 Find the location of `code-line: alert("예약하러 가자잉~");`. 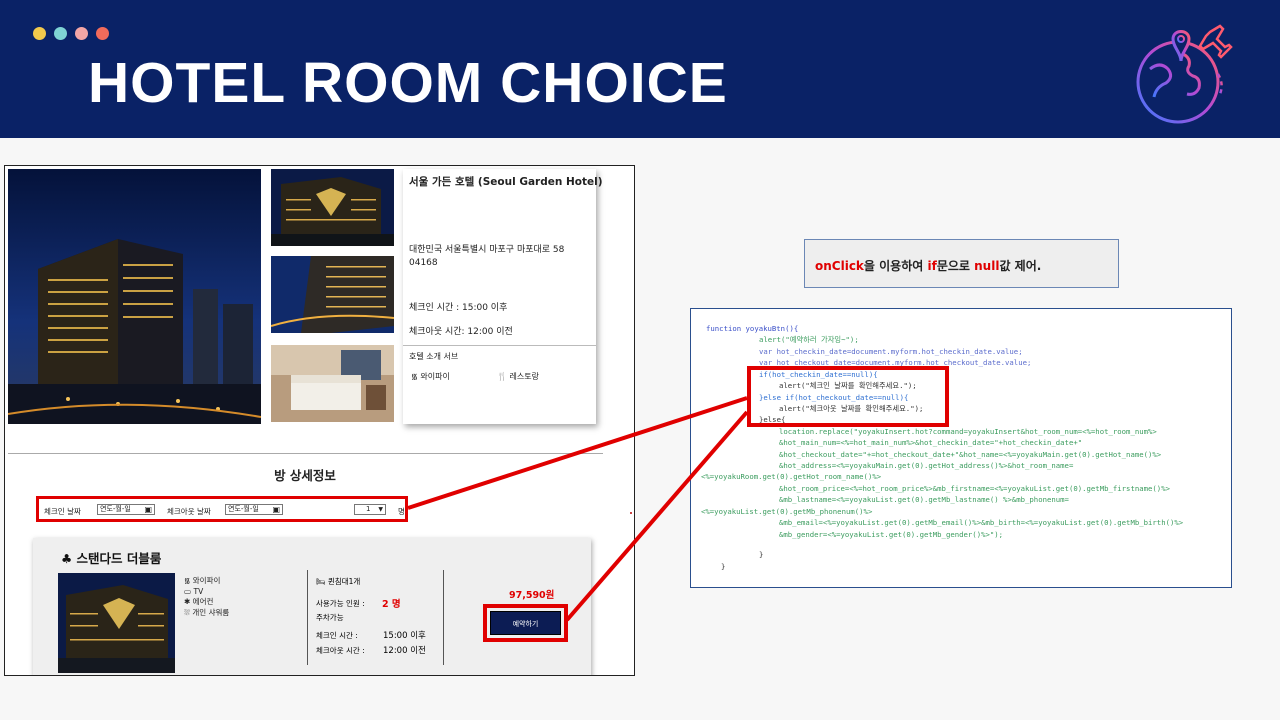

code-line: alert("예약하러 가자잉~"); is located at coordinates (809, 339).